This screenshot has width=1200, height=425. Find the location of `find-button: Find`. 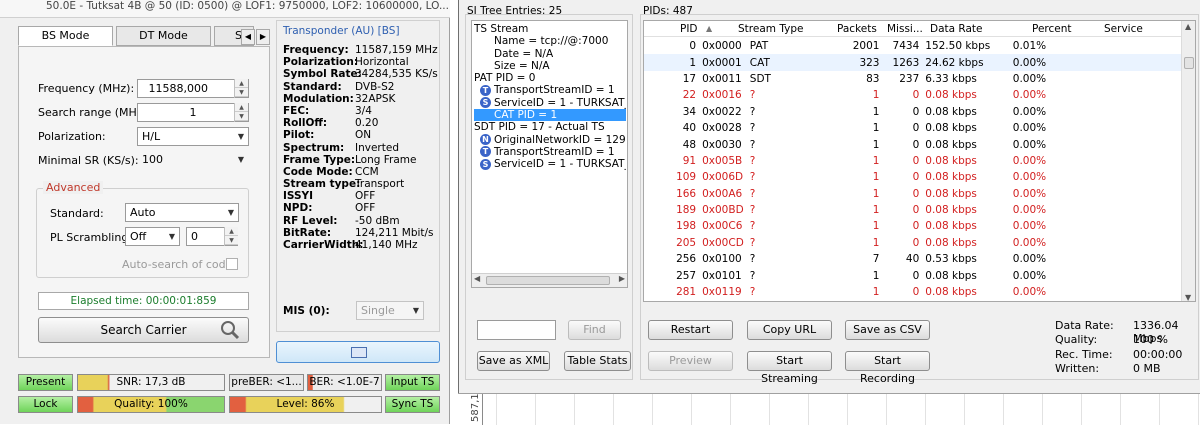

find-button: Find is located at coordinates (594, 330).